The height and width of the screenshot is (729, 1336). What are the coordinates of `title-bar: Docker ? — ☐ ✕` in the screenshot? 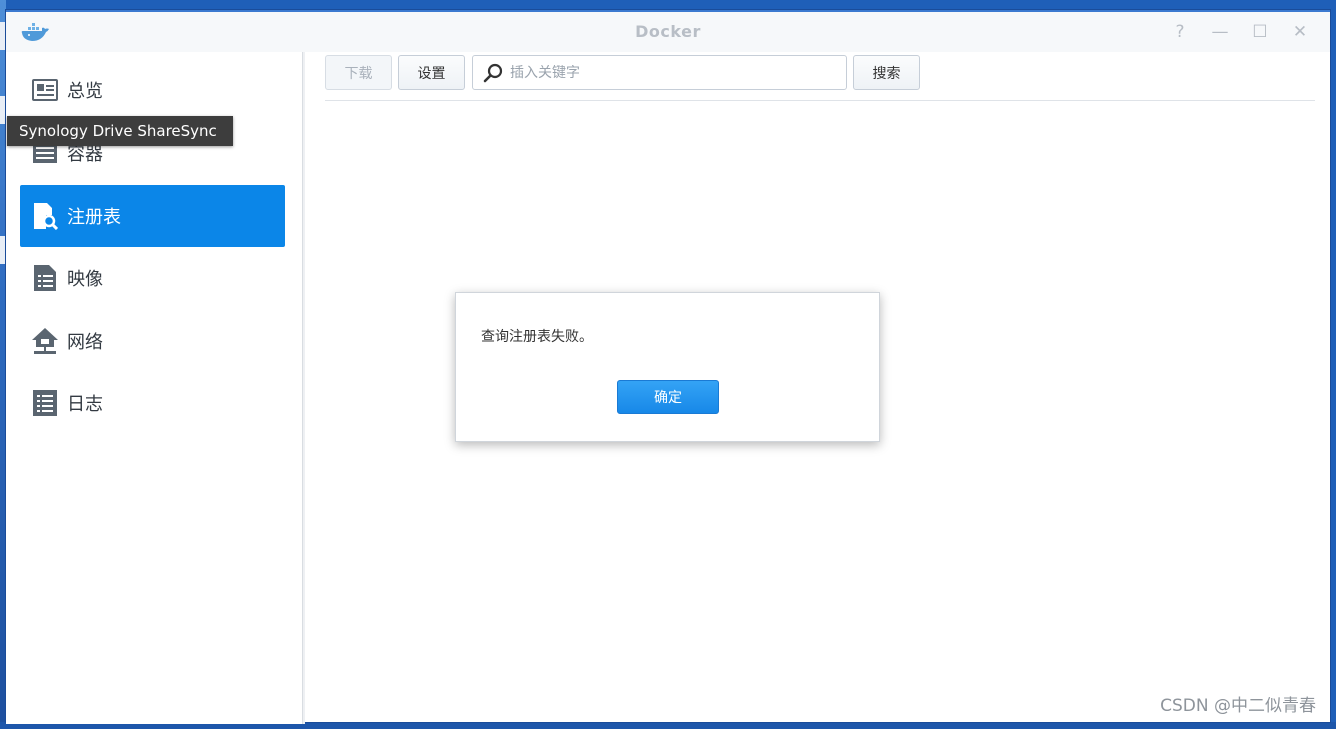 It's located at (668, 32).